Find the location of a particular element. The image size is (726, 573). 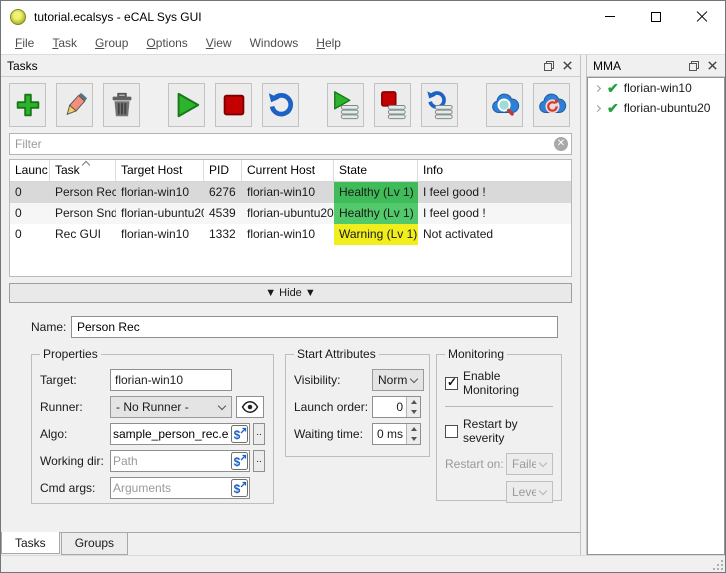

column-info: Info is located at coordinates (494, 170).